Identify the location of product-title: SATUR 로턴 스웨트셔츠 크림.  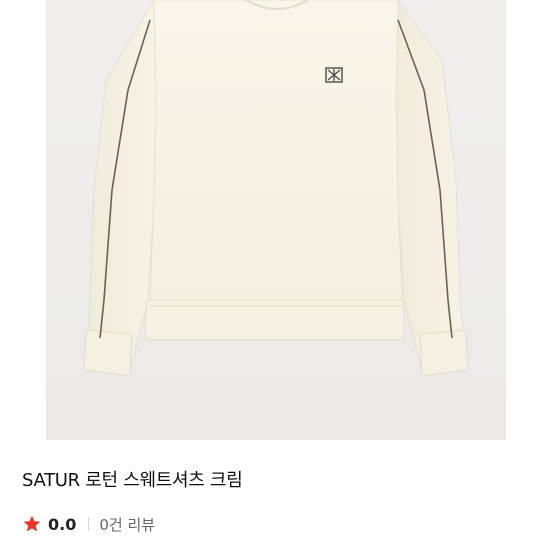
(132, 479).